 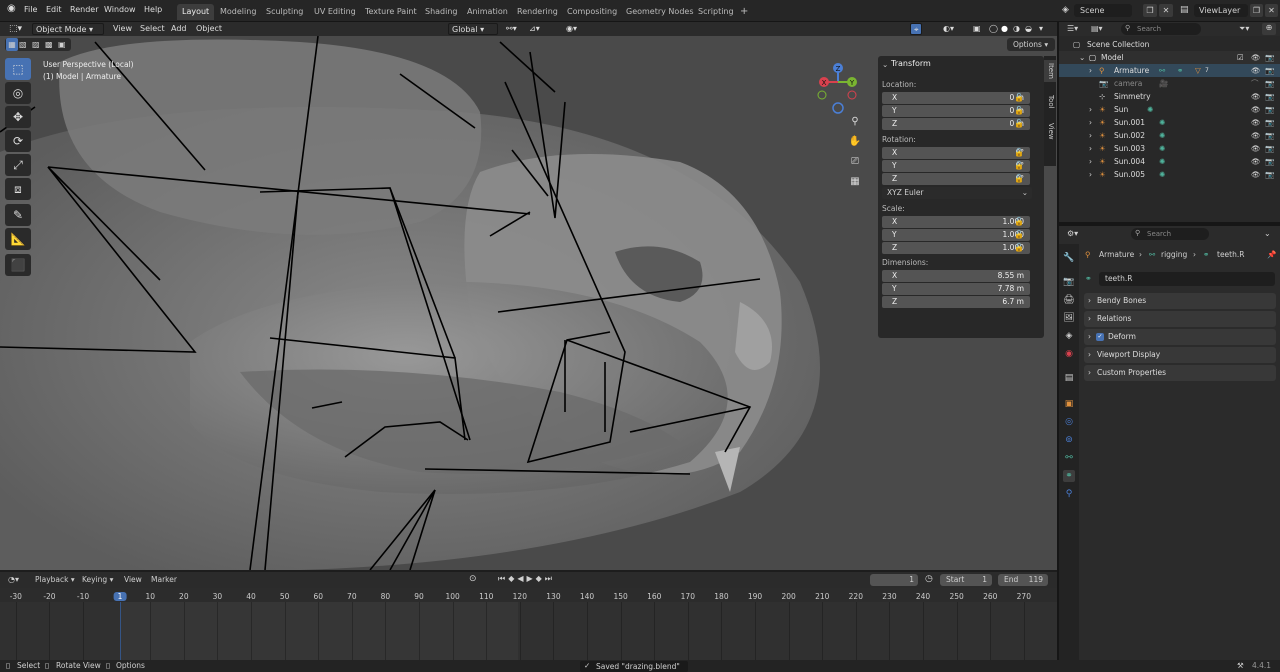 What do you see at coordinates (133, 579) in the screenshot?
I see `menu-view: View` at bounding box center [133, 579].